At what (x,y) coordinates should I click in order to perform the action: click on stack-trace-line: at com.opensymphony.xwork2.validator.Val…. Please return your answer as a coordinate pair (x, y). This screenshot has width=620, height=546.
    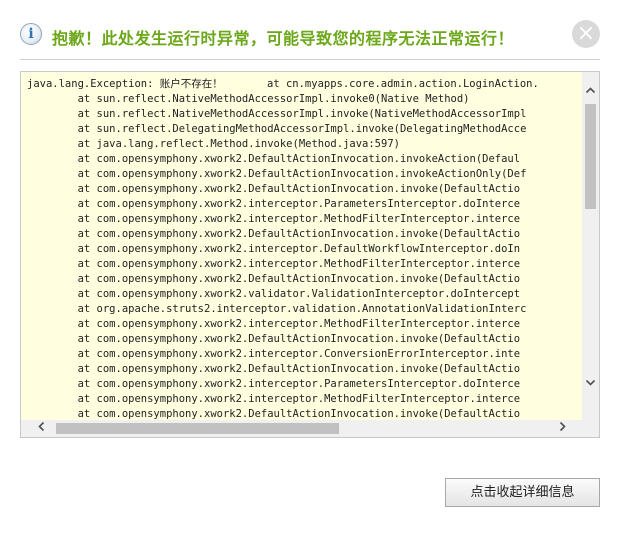
    Looking at the image, I should click on (274, 294).